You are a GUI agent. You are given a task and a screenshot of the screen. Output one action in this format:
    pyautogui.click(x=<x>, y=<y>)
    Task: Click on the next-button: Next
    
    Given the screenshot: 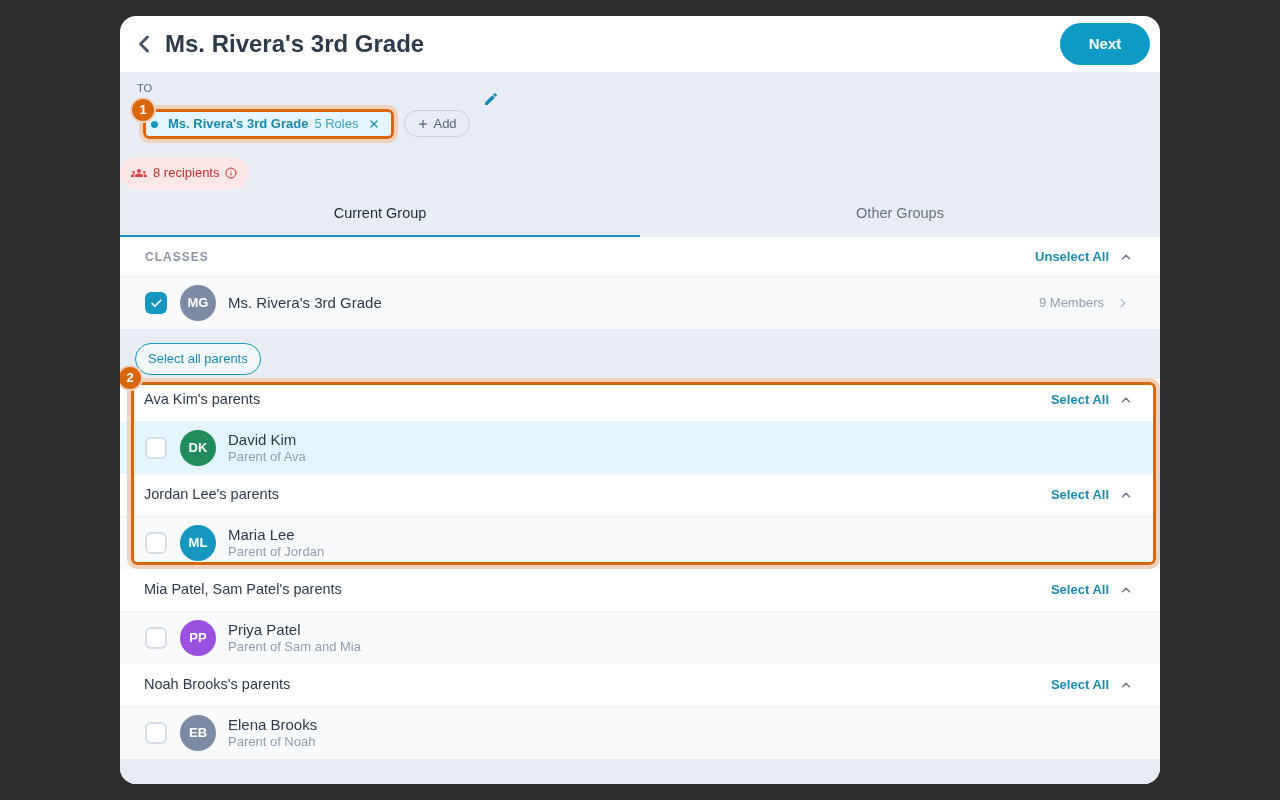 What is the action you would take?
    pyautogui.click(x=1105, y=44)
    